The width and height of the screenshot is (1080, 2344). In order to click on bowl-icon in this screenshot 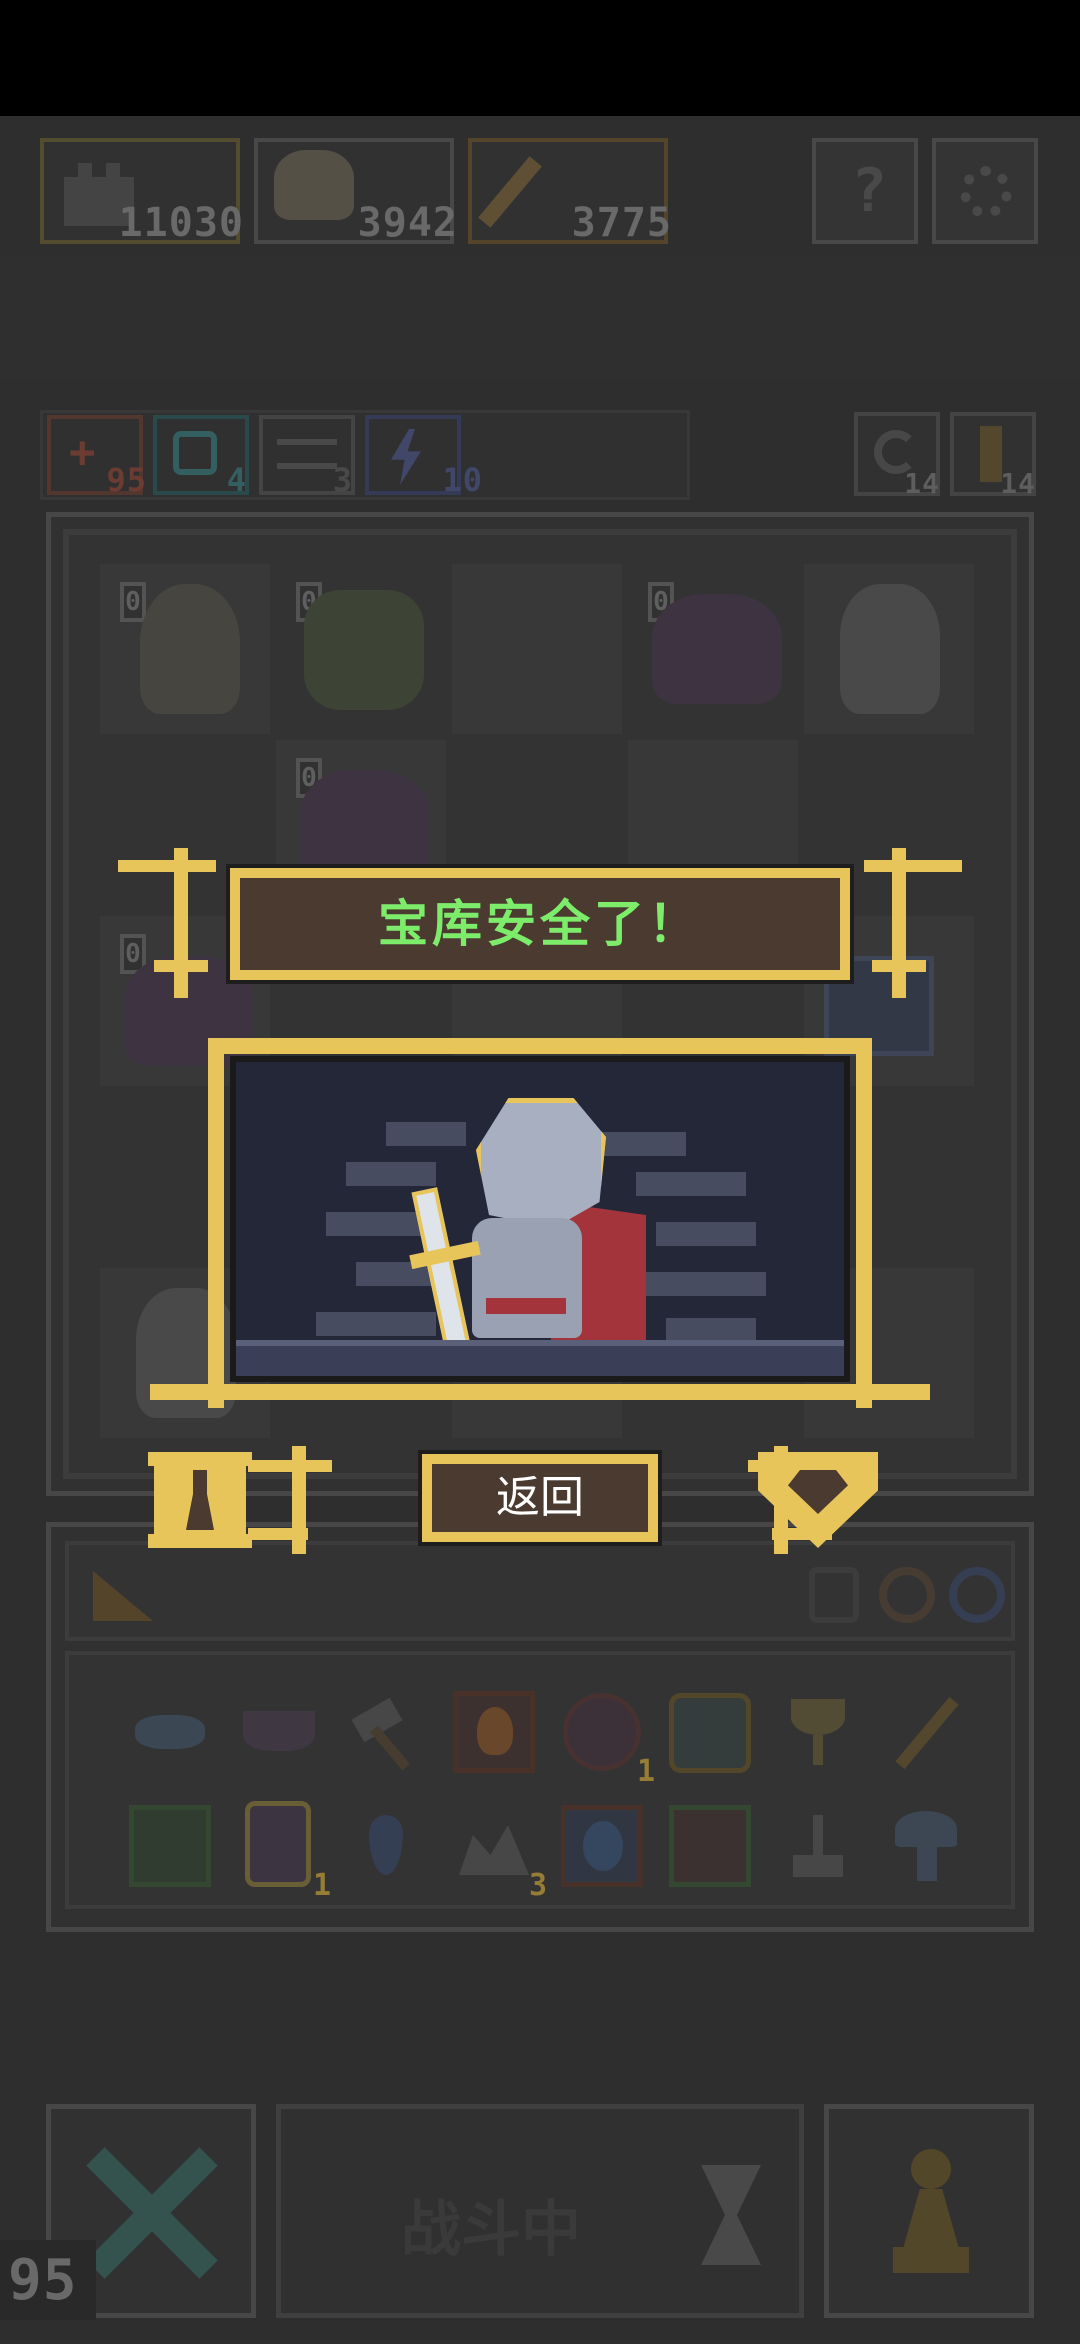, I will do `click(278, 1732)`.